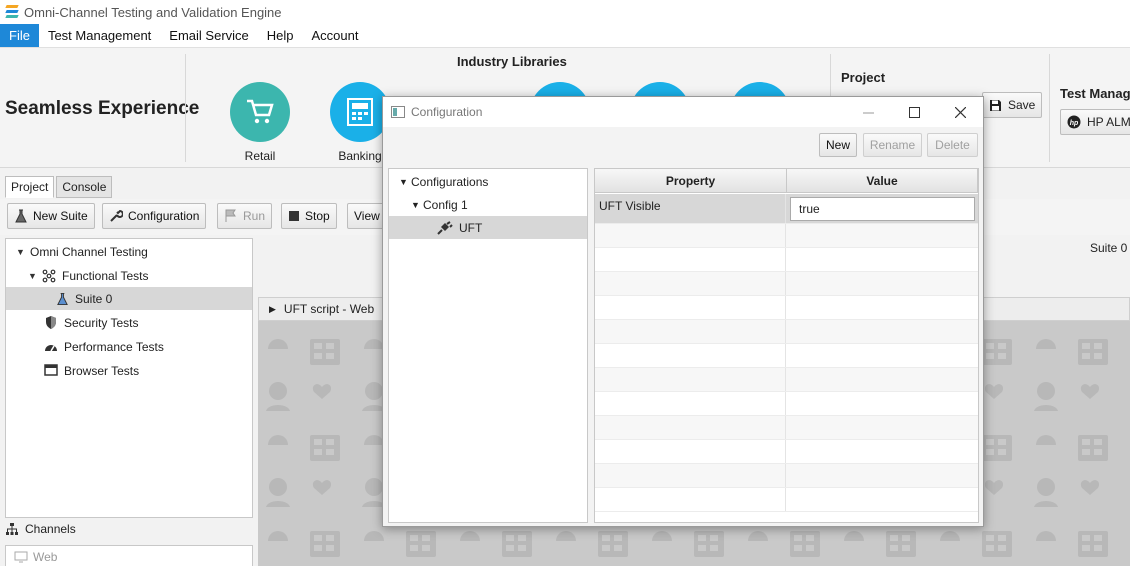  I want to click on channels-label: Channels, so click(50, 529).